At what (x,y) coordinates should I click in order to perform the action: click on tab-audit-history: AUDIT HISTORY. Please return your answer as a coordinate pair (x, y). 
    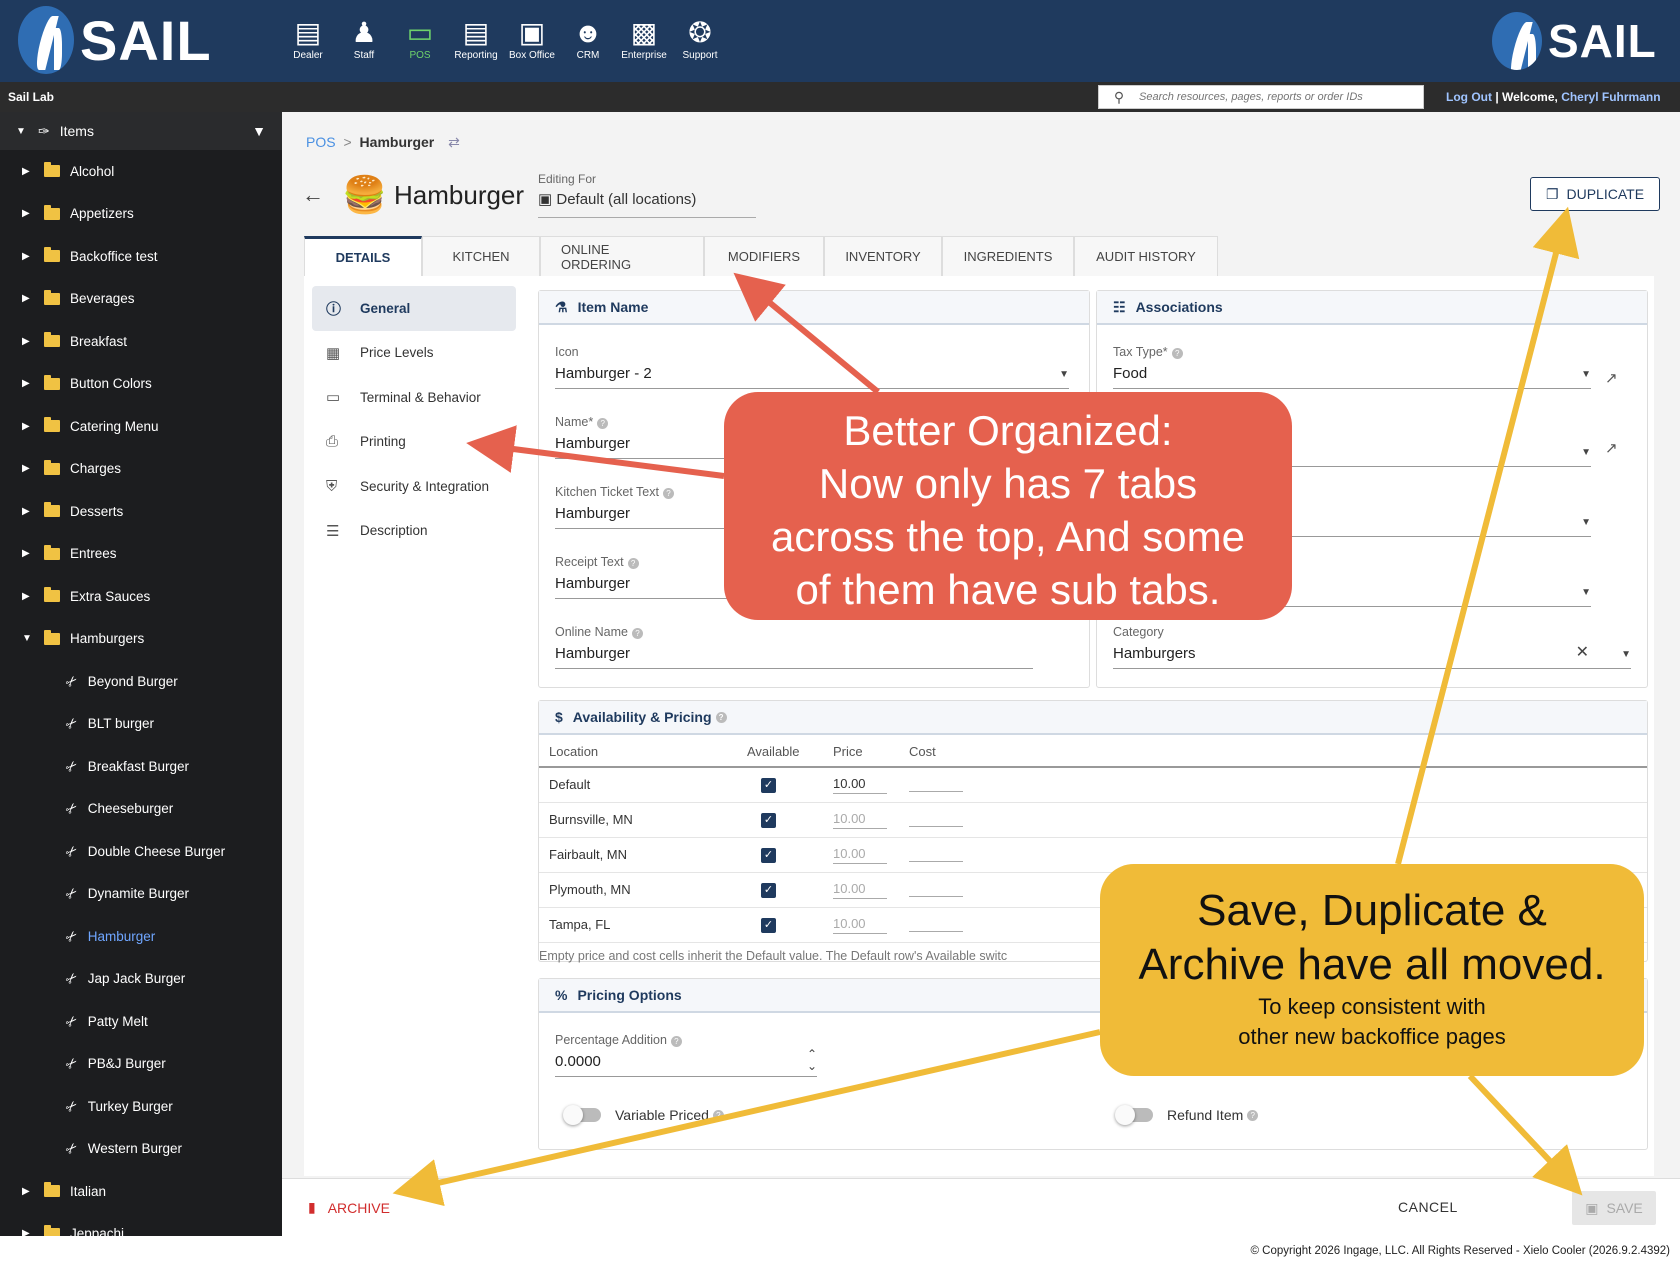
    Looking at the image, I should click on (1146, 256).